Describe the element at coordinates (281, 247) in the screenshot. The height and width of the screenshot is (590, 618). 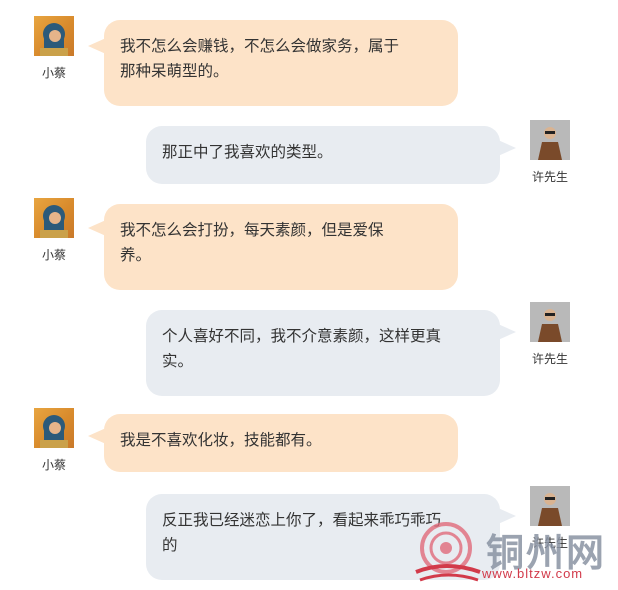
I see `message-bubble: 我不怎么会打扮，每天素颜，但是爱保 养。` at that location.